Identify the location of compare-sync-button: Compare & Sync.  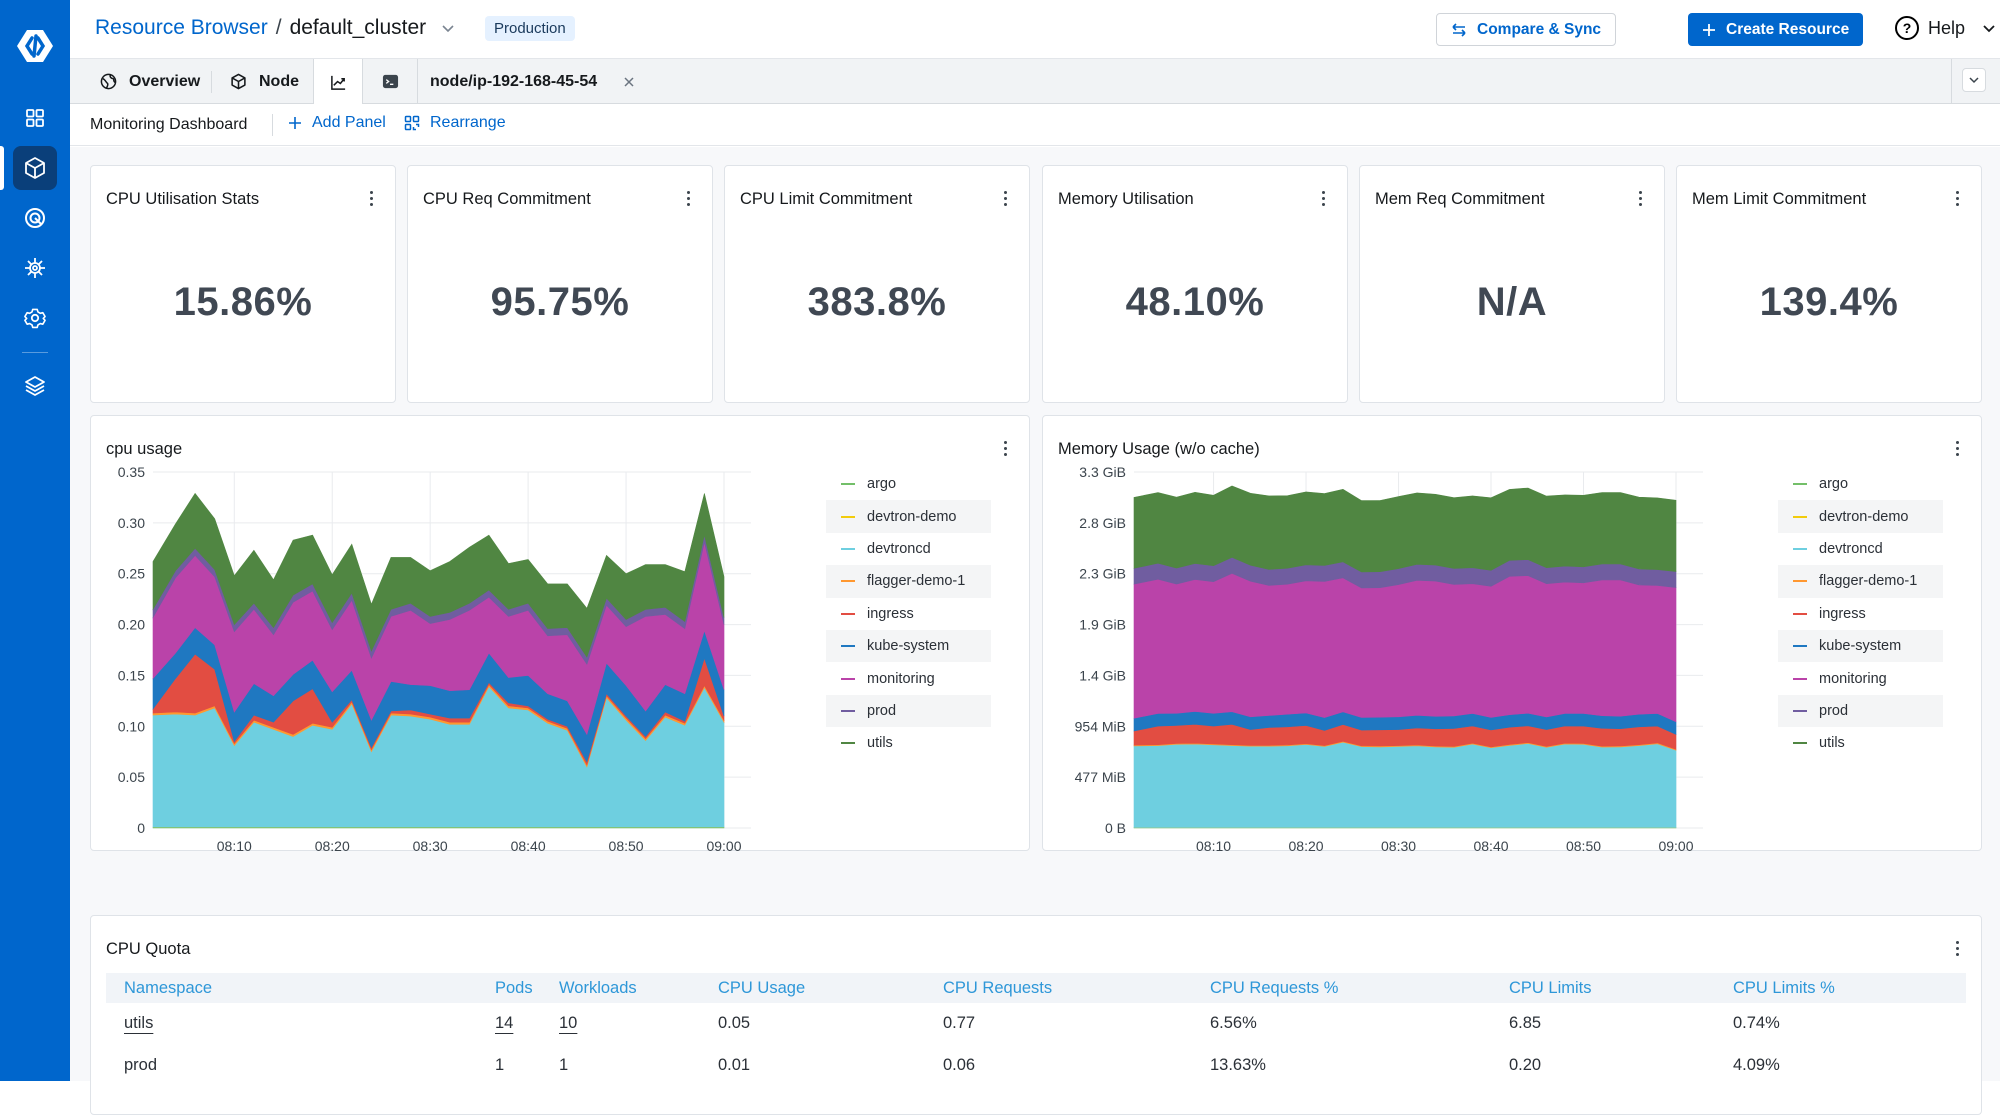
(1526, 29).